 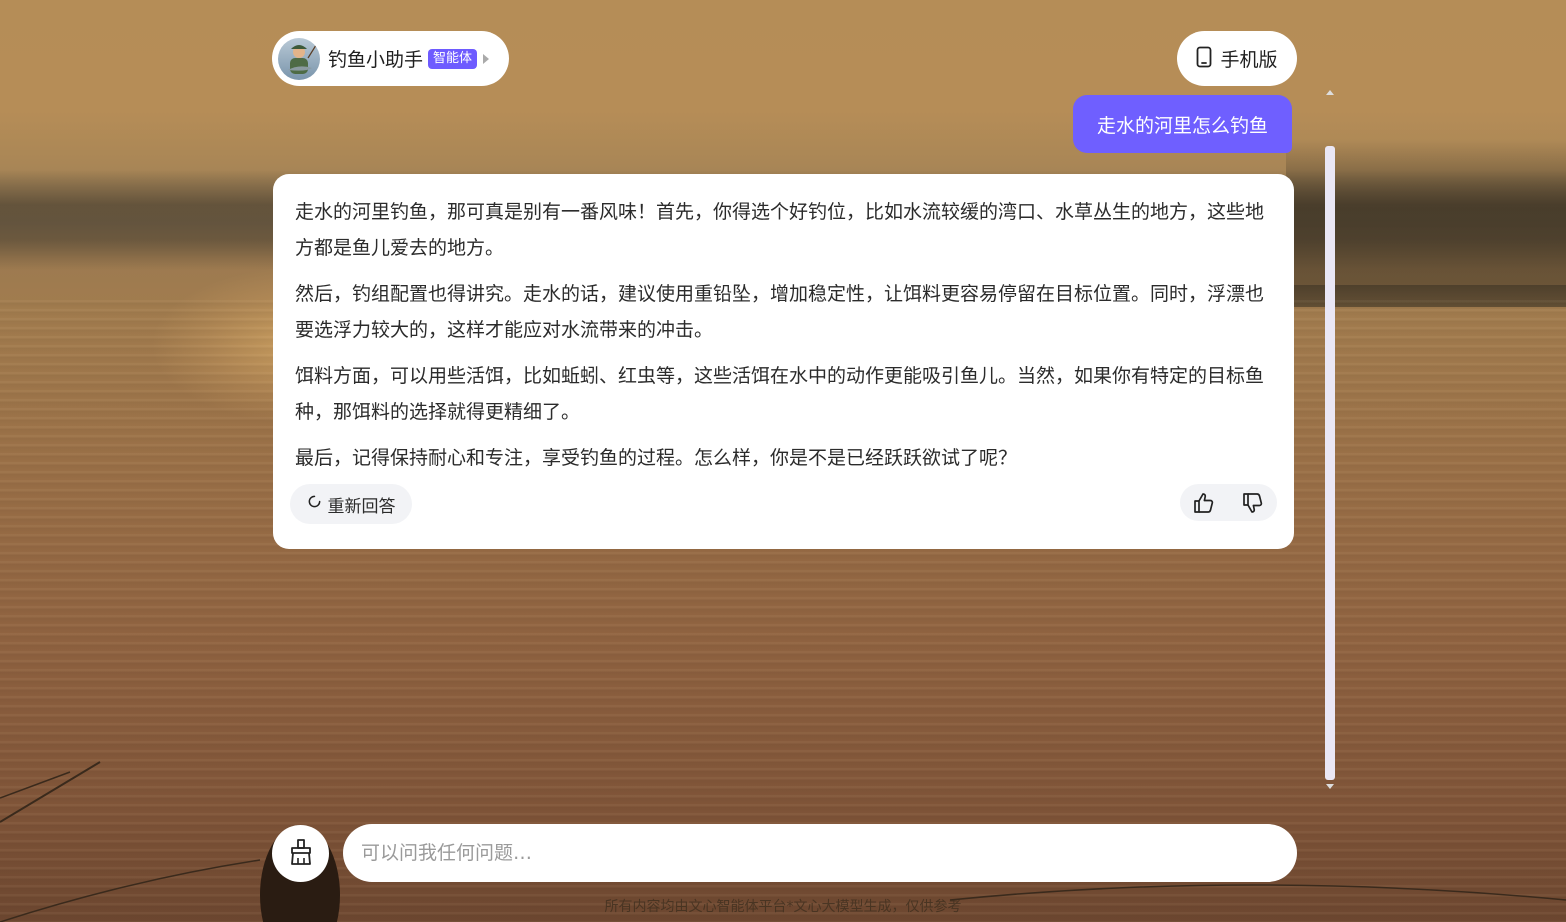 What do you see at coordinates (820, 853) in the screenshot?
I see `chat-input` at bounding box center [820, 853].